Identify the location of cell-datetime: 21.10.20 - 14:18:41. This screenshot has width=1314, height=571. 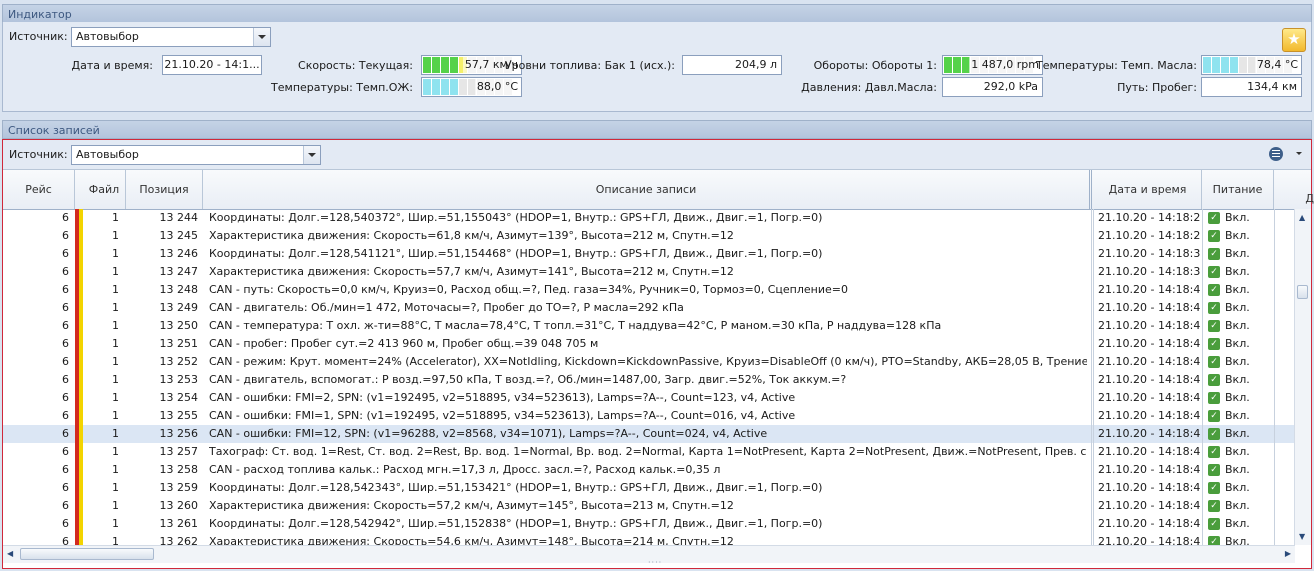
(1149, 505).